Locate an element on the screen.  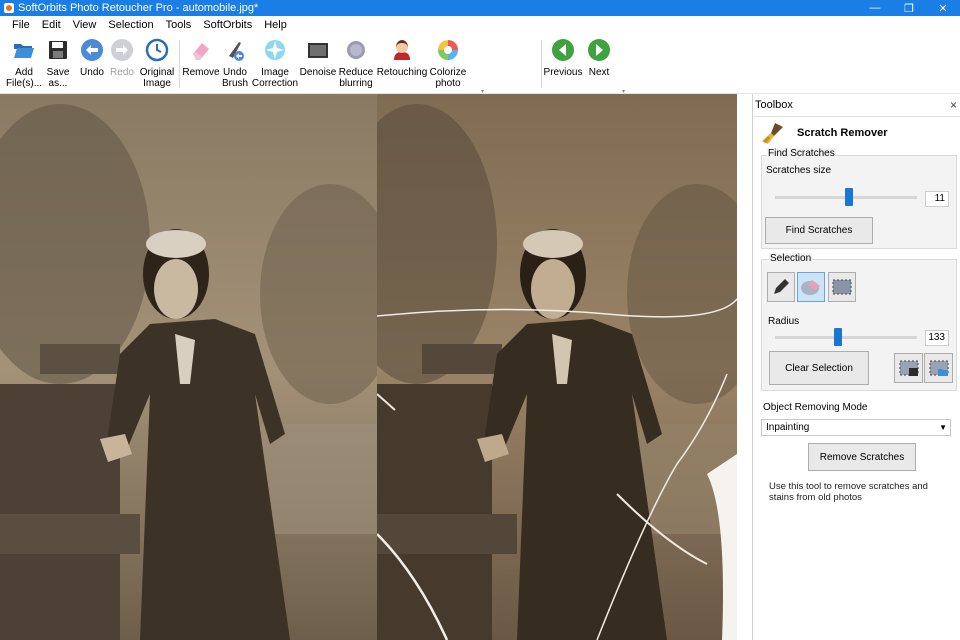
find-scratches-group-label: Find Scratches is located at coordinates (801, 153).